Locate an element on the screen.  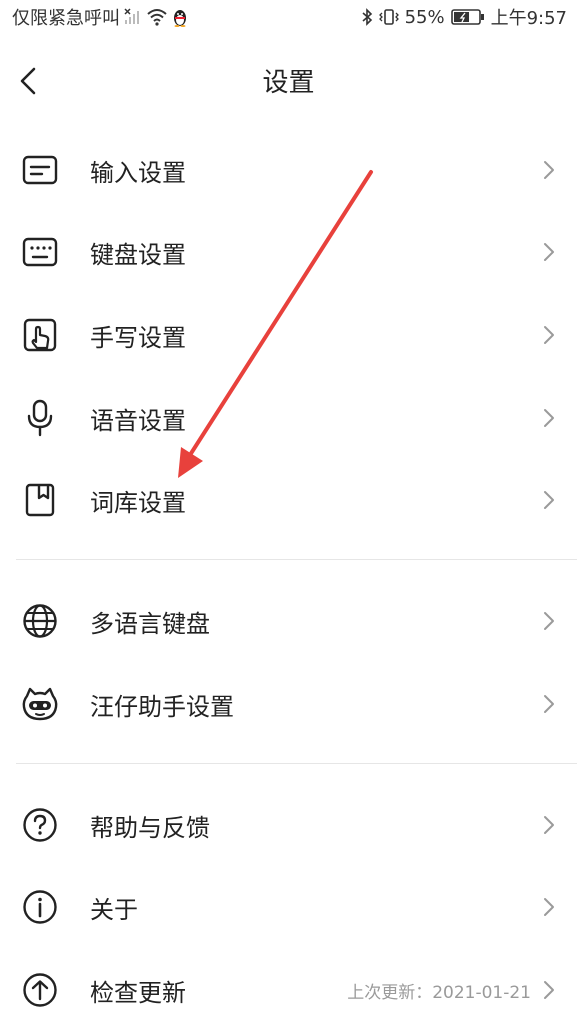
dictionary-icon is located at coordinates (40, 500).